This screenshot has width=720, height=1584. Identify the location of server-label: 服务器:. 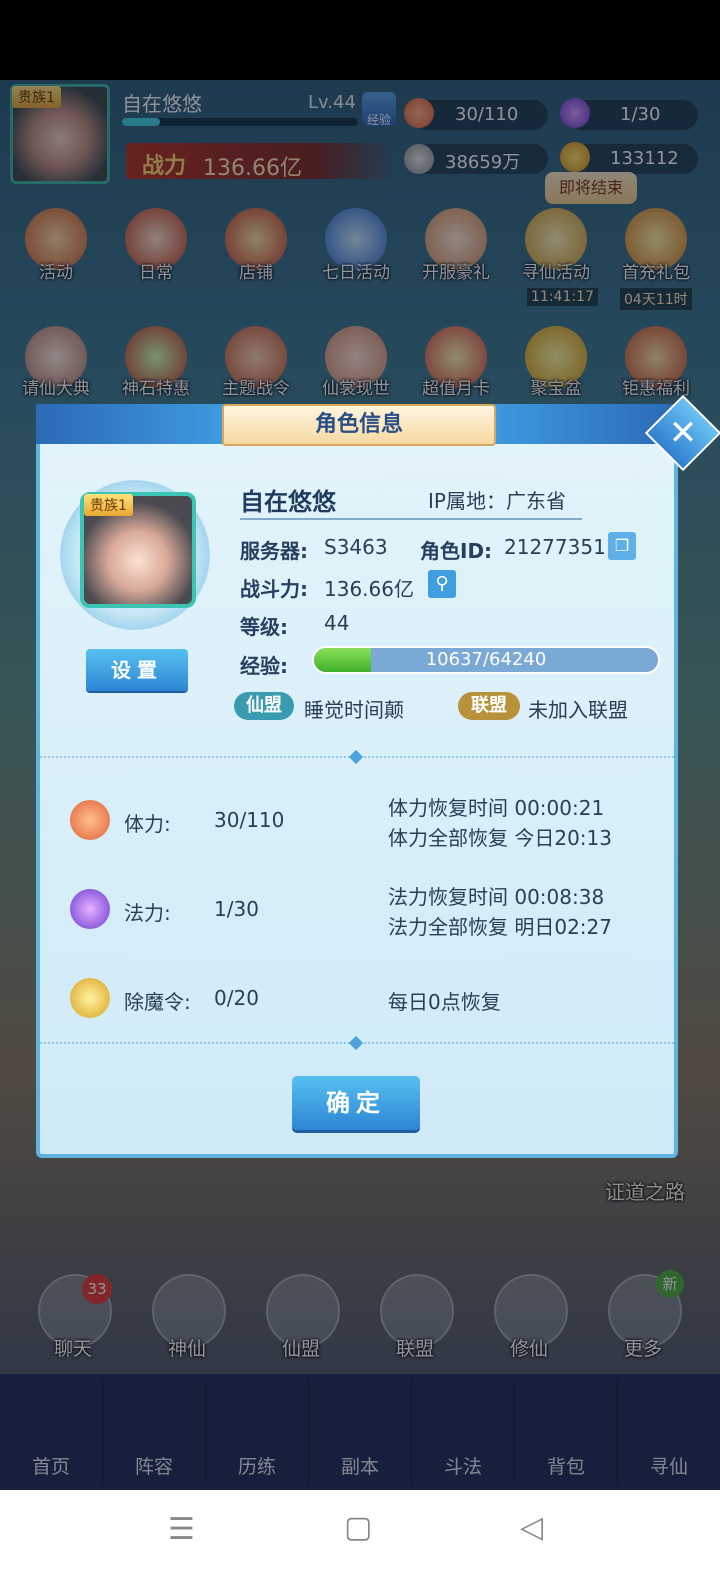
(274, 551).